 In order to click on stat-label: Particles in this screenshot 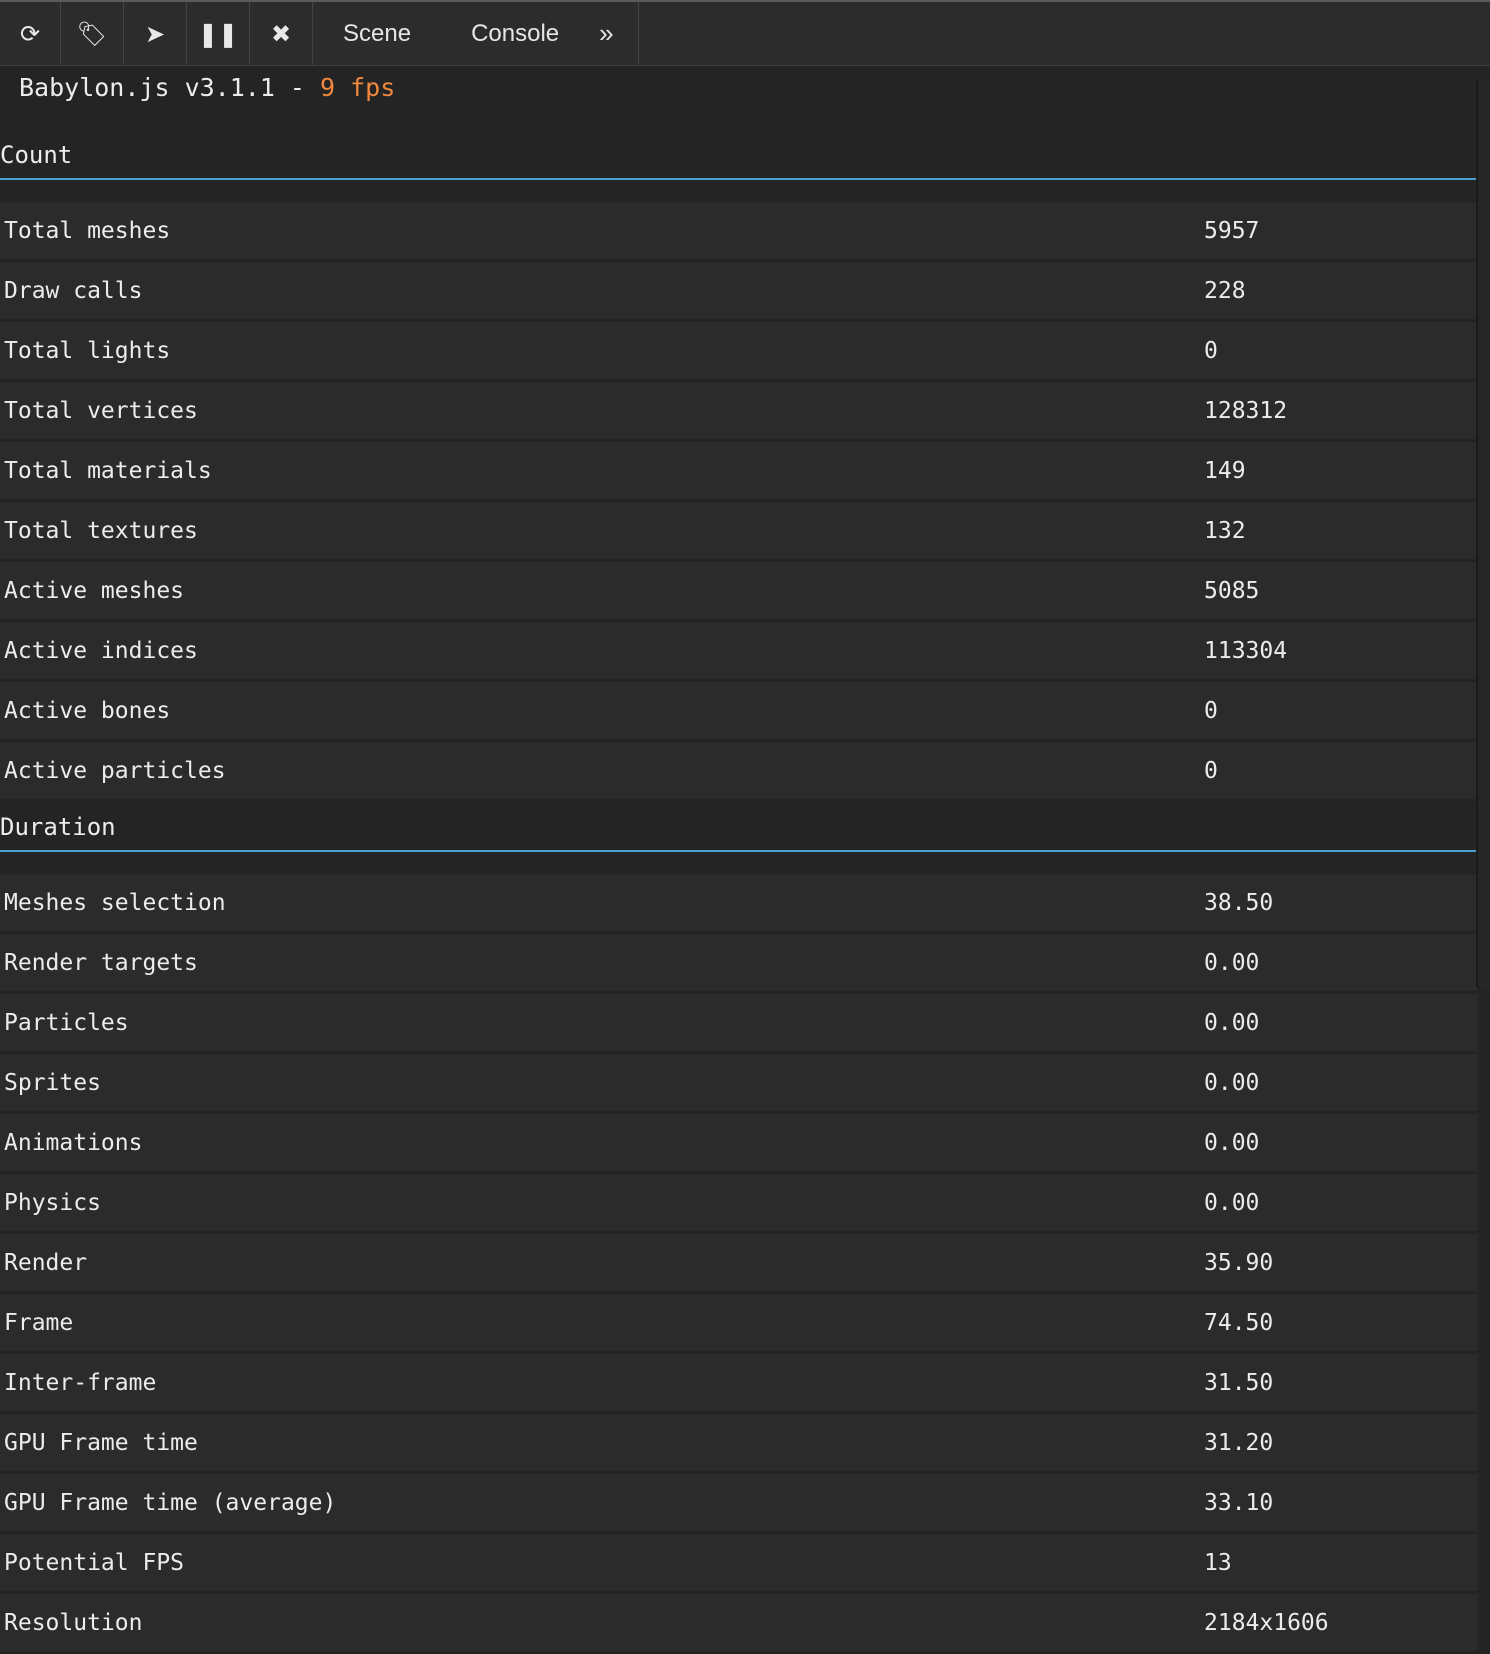, I will do `click(66, 1022)`.